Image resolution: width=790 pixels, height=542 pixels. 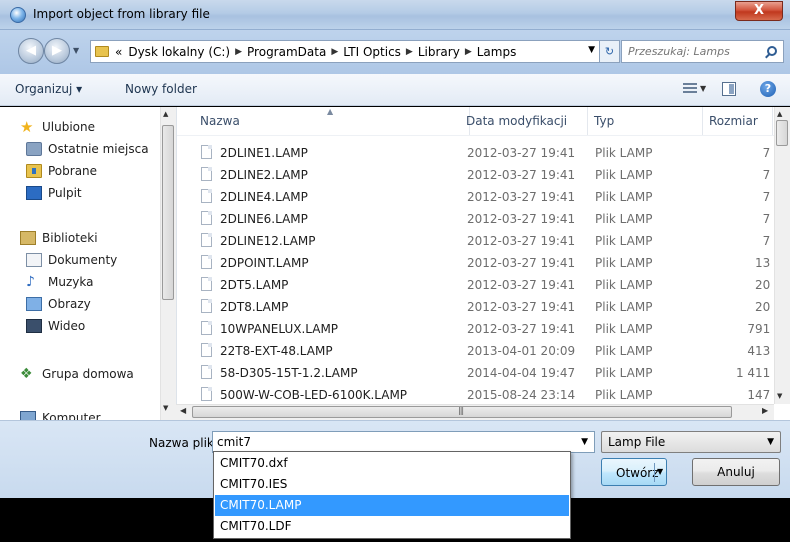 I want to click on new-folder-button: Nowy folder, so click(x=161, y=89).